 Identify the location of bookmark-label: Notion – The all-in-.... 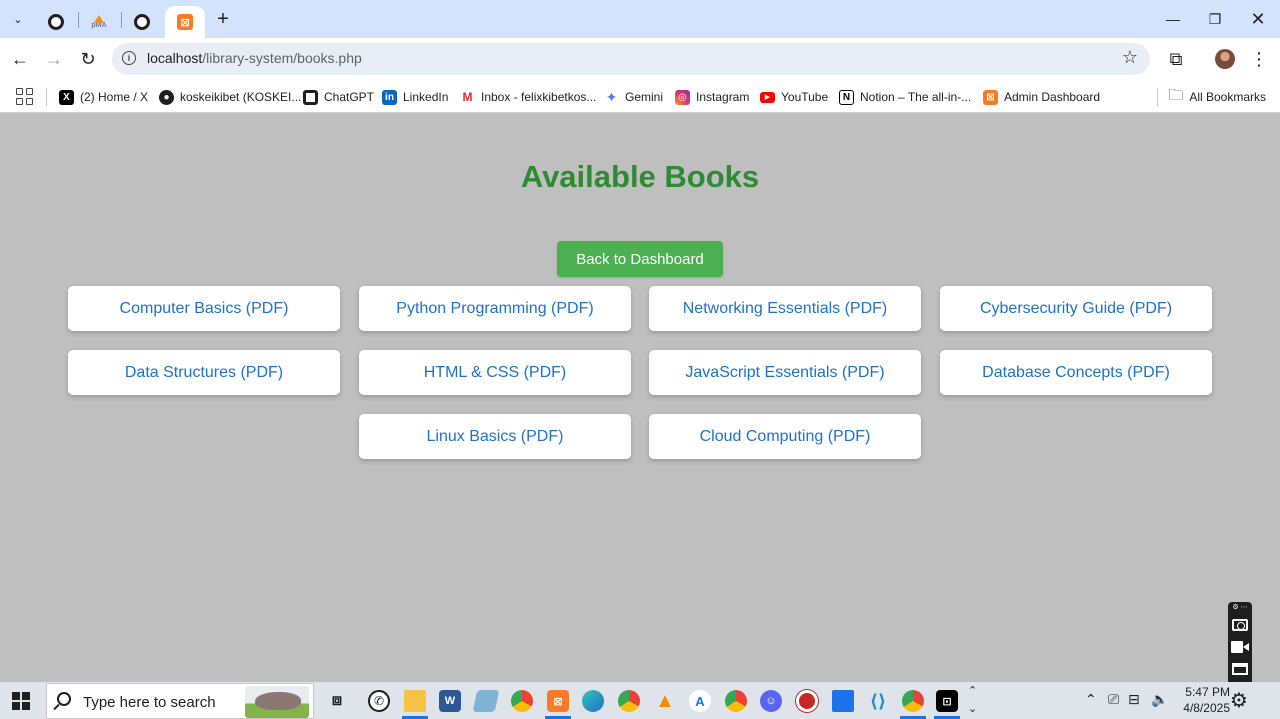
(916, 97).